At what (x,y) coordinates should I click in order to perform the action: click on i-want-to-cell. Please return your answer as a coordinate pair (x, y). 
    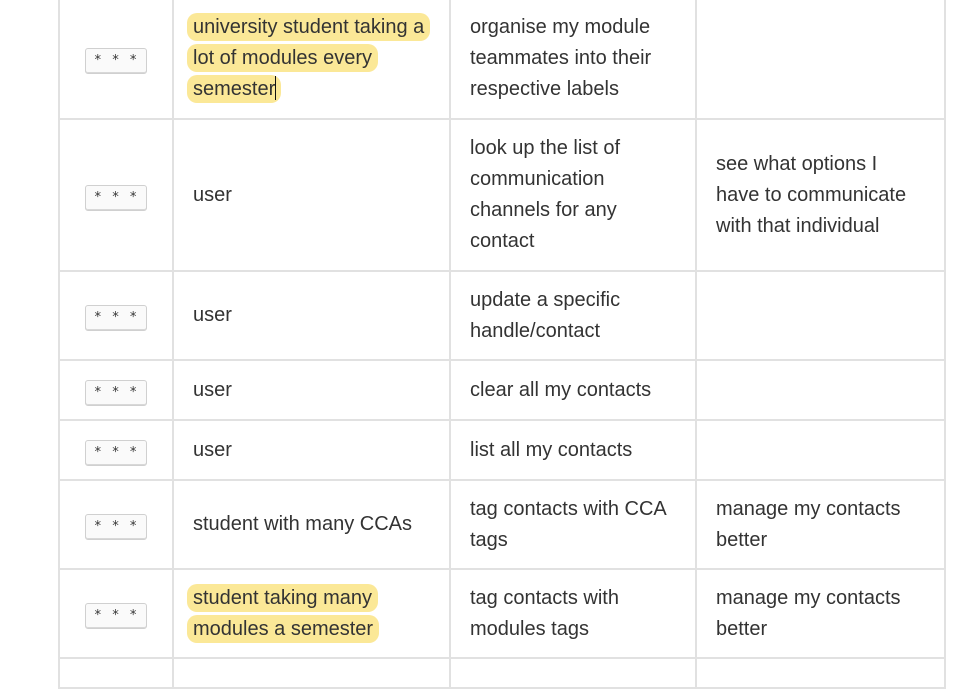
    Looking at the image, I should click on (573, 673).